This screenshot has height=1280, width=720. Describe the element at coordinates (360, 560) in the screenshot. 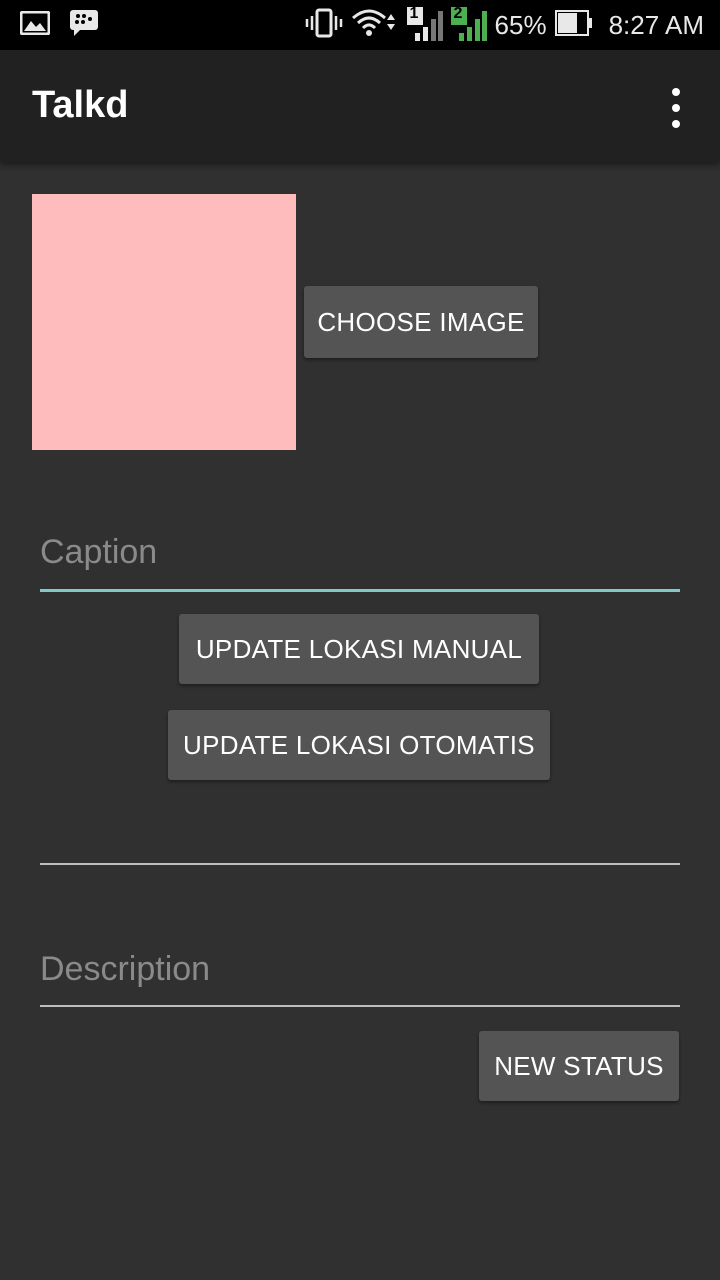

I see `caption-field: Caption` at that location.